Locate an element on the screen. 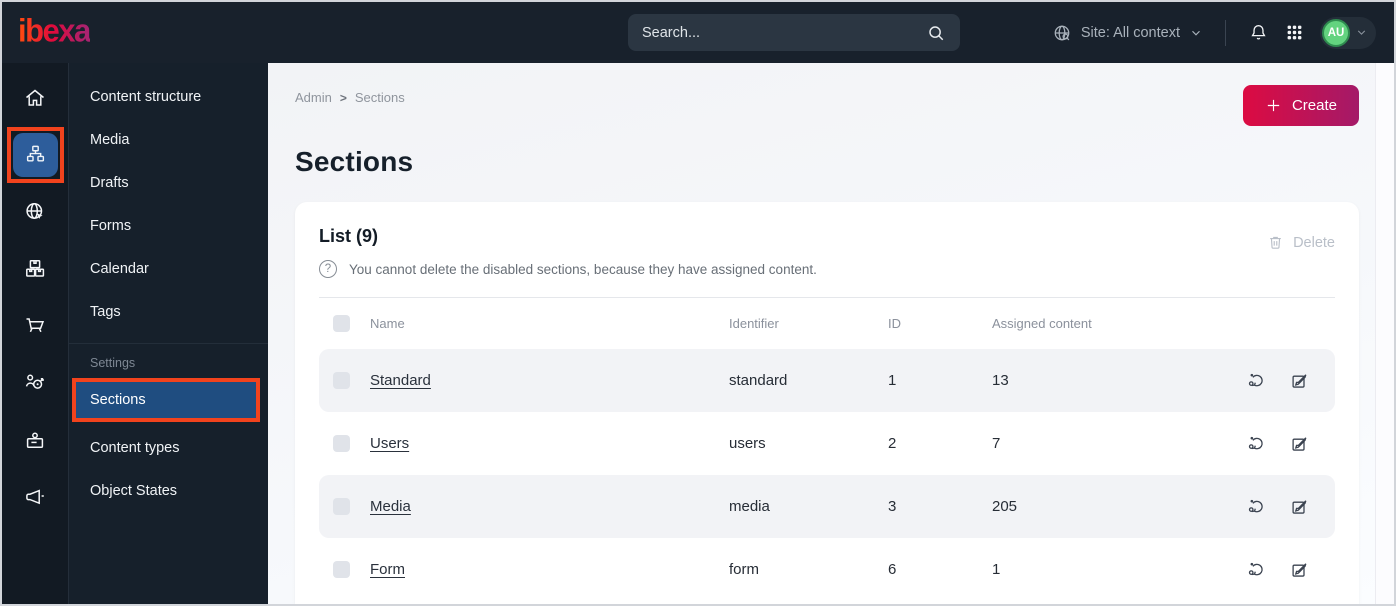  rail-item-customers is located at coordinates (35, 382).